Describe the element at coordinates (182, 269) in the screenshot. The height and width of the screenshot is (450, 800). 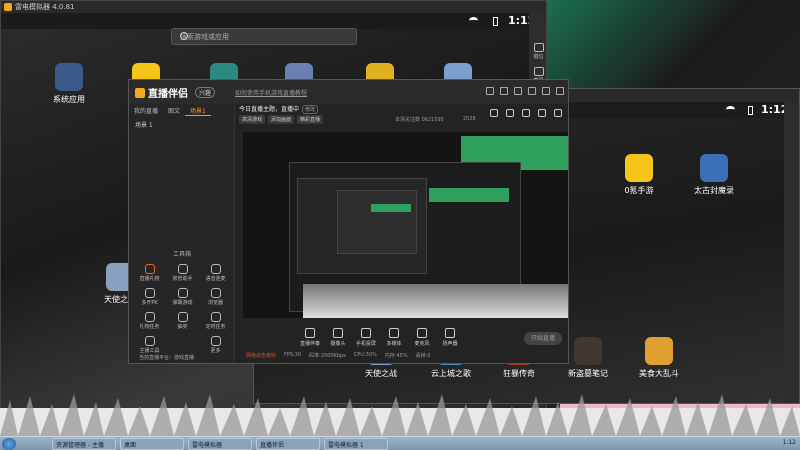
I see `user-icon` at that location.